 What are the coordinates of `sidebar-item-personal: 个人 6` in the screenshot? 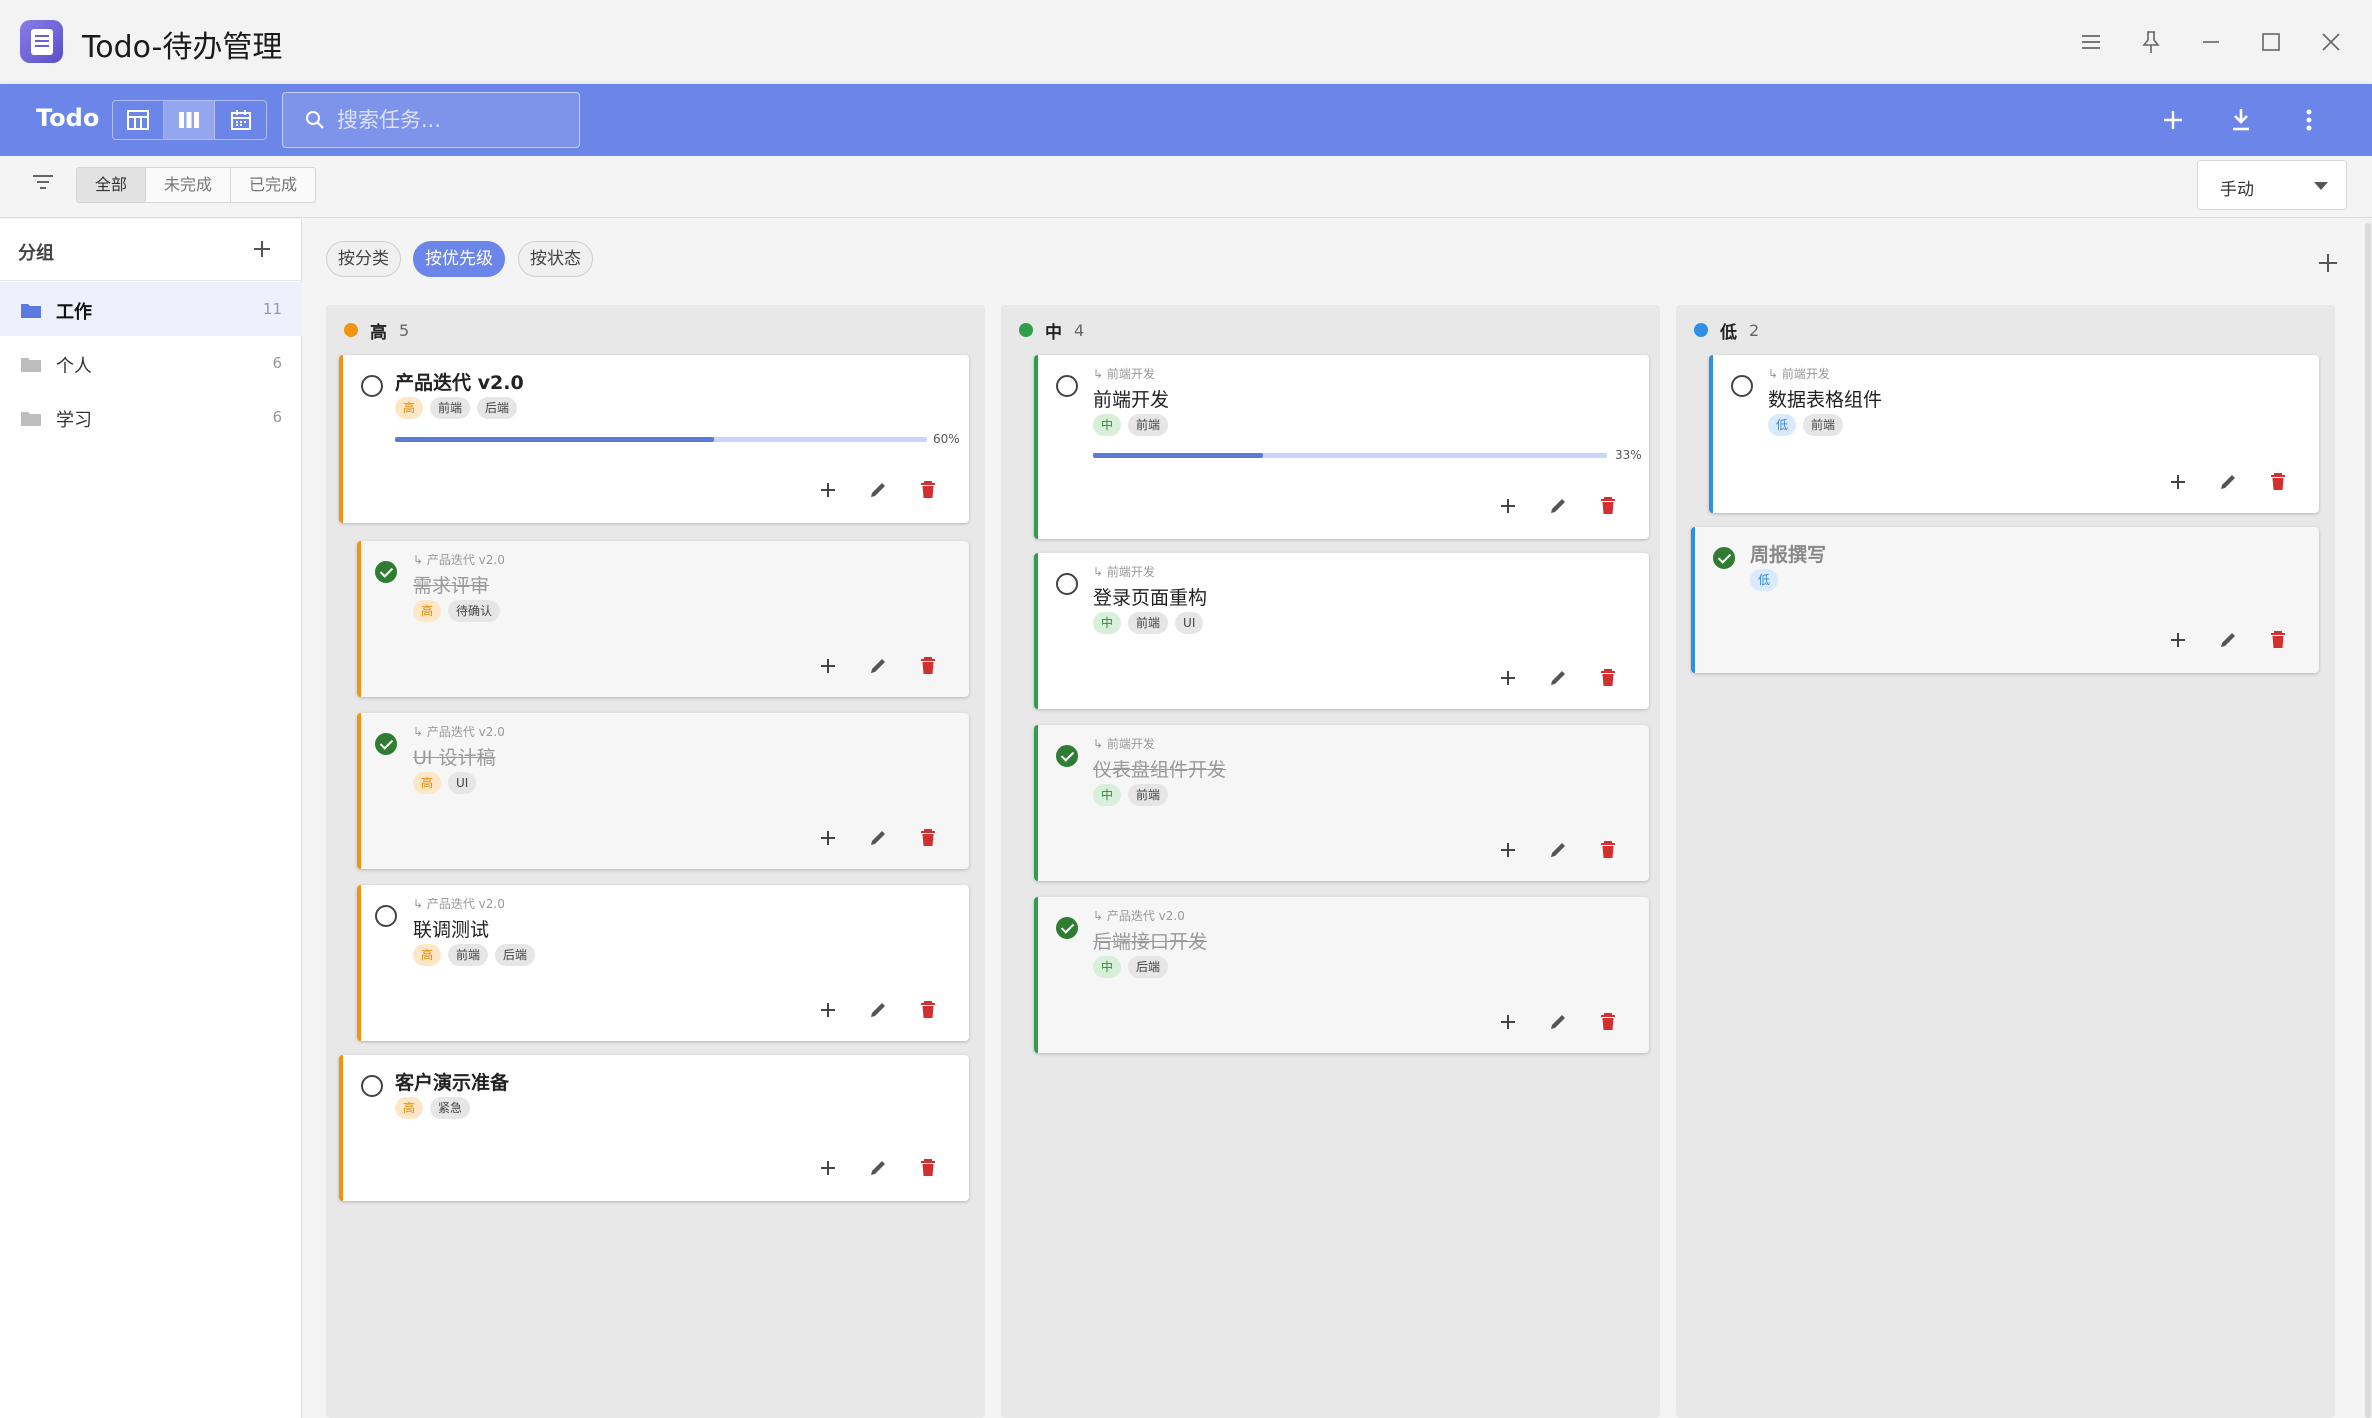 It's located at (151, 363).